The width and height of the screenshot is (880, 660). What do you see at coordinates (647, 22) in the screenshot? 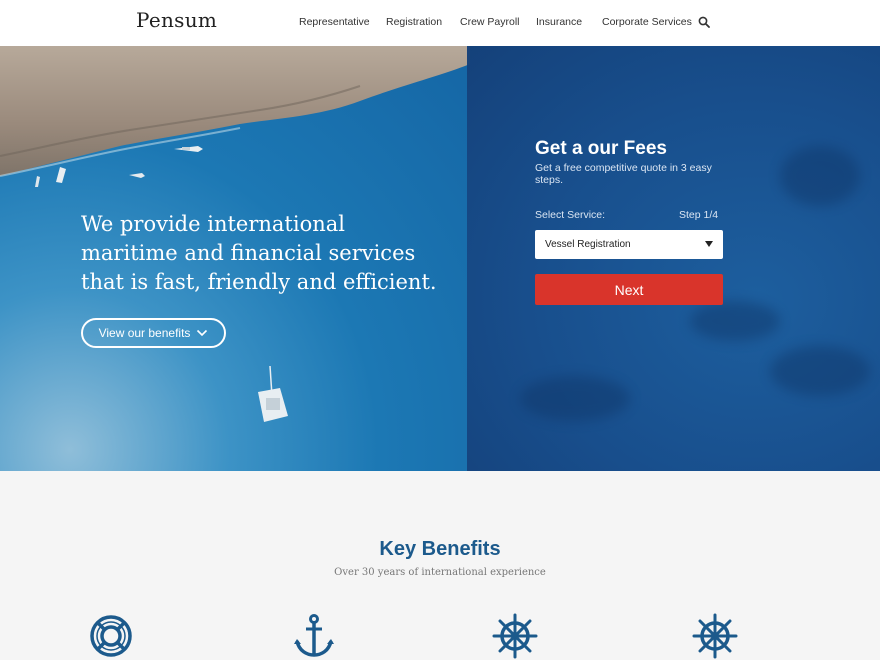
I see `nav-corporate-services: Corporate Services` at bounding box center [647, 22].